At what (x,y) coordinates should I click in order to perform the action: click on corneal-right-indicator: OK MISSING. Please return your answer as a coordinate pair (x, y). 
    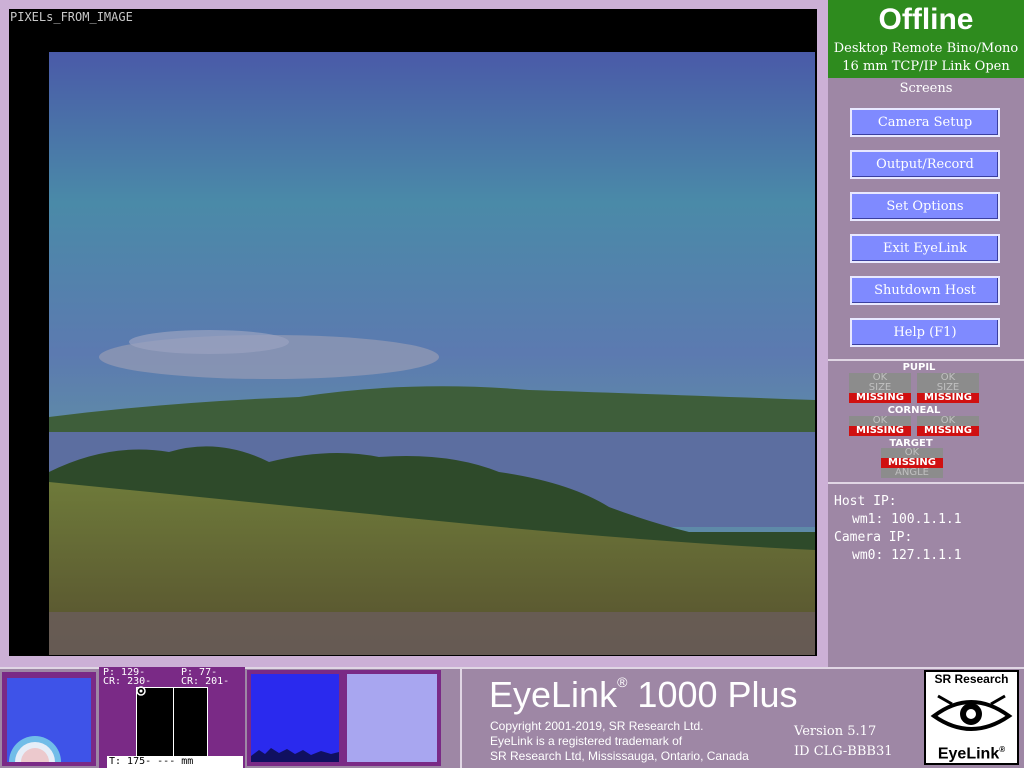
    Looking at the image, I should click on (948, 426).